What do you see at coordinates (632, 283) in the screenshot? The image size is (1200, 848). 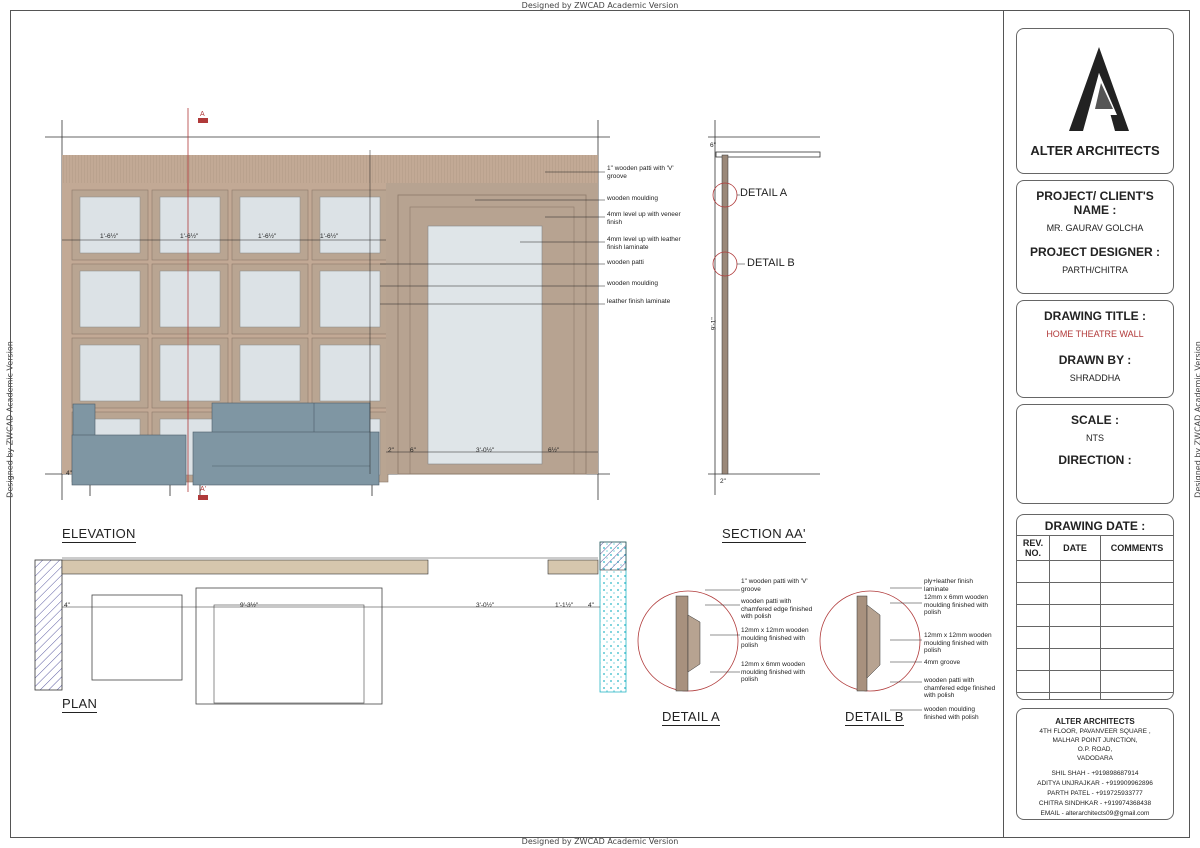 I see `elev-note-6: wooden moulding` at bounding box center [632, 283].